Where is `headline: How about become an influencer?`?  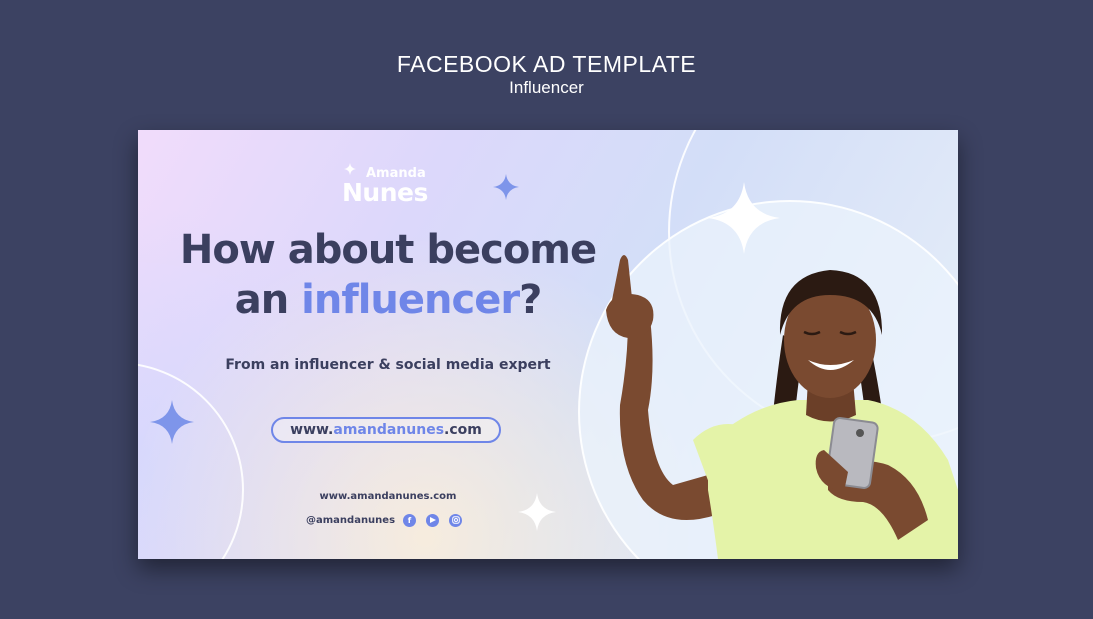
headline: How about become an influencer? is located at coordinates (388, 275).